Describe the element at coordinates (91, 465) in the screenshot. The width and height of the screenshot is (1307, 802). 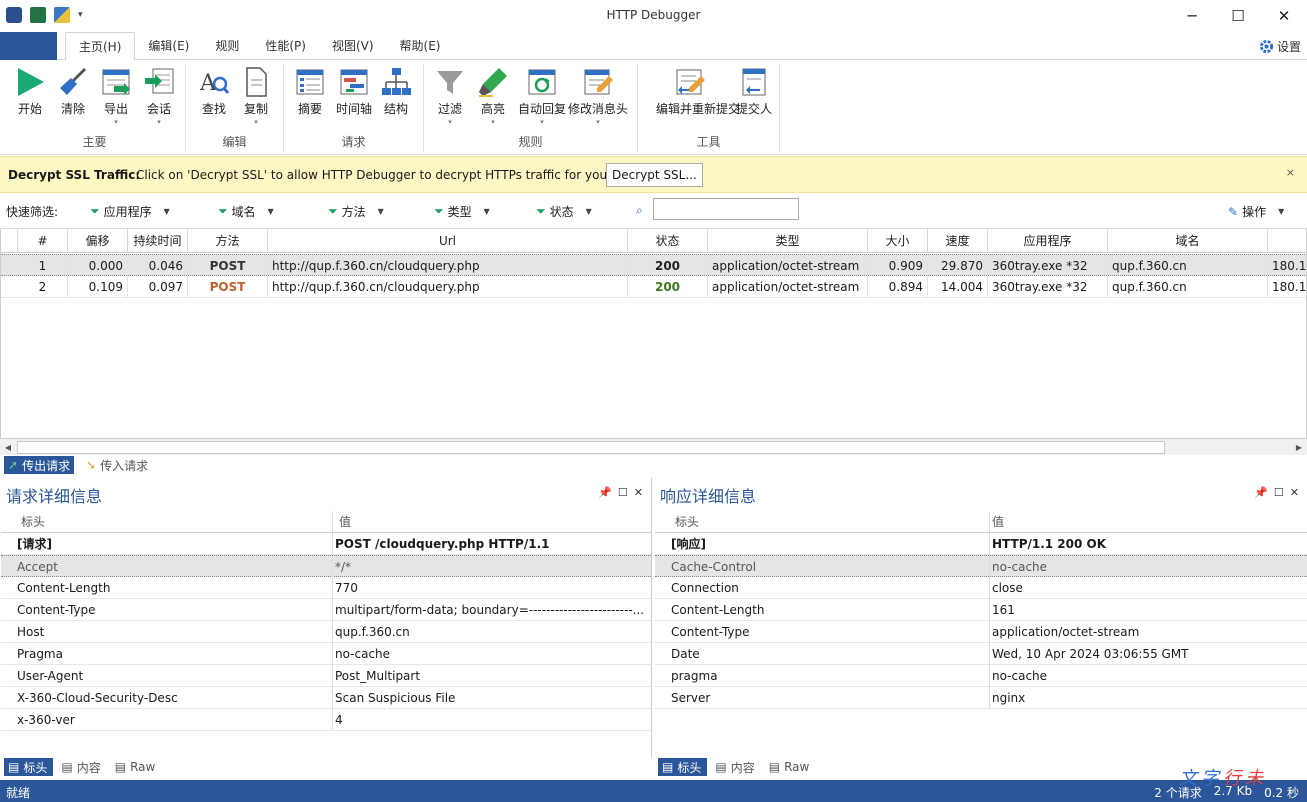
I see `incoming-arrow-icon: ➘` at that location.